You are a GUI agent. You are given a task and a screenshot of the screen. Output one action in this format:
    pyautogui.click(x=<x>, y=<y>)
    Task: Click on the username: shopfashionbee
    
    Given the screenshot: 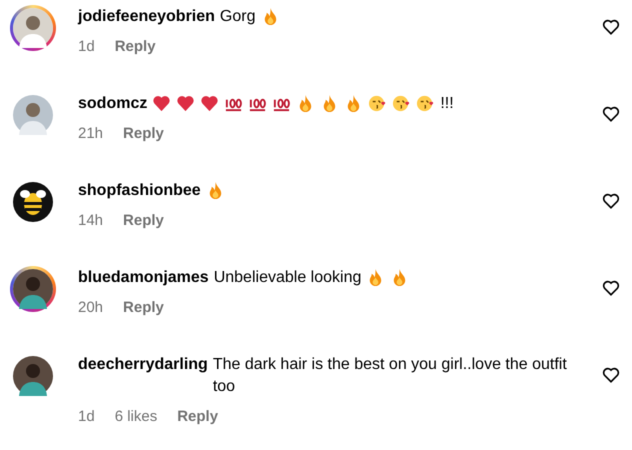 What is the action you would take?
    pyautogui.click(x=139, y=191)
    